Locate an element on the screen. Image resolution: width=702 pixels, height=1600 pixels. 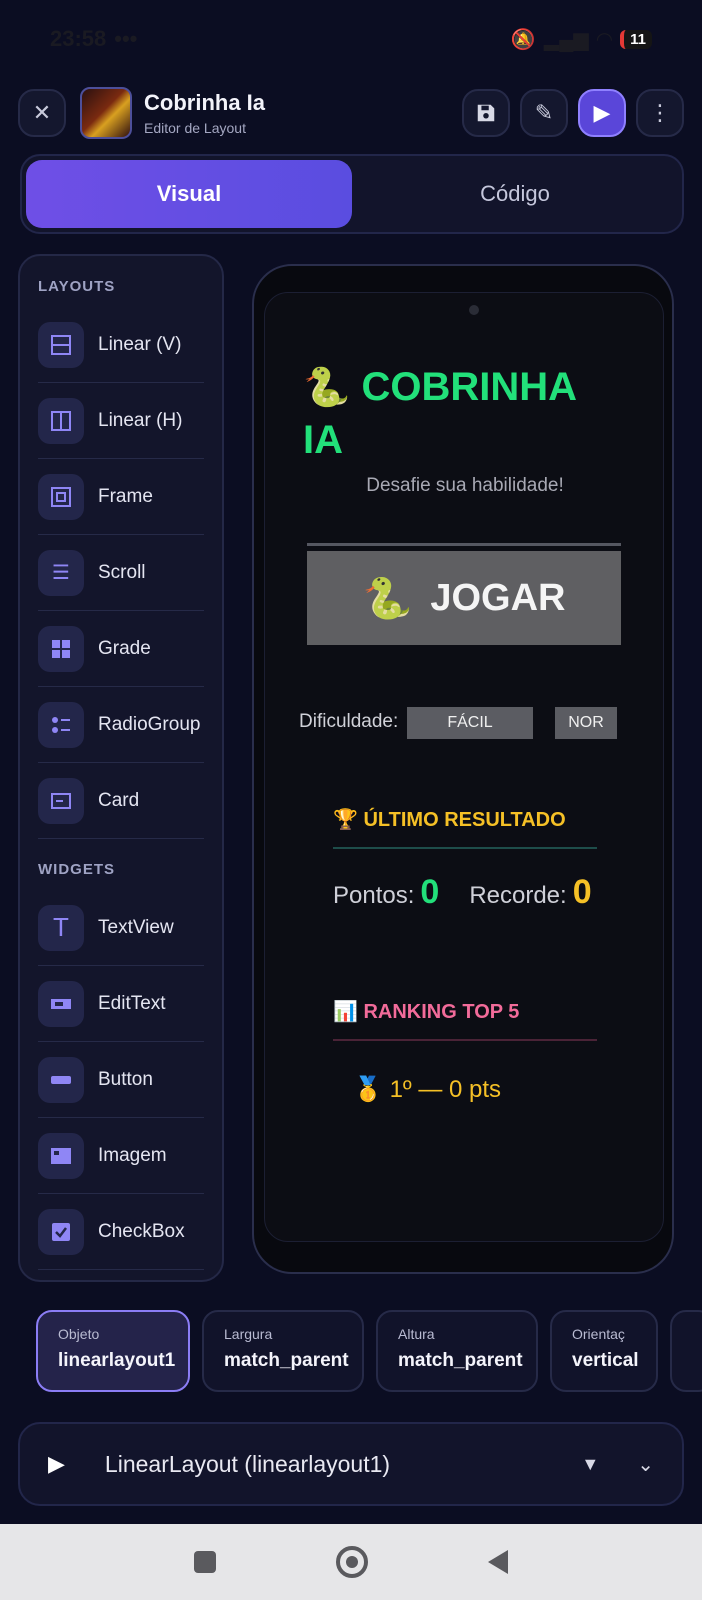
property-label: Objeto is located at coordinates (79, 1334).